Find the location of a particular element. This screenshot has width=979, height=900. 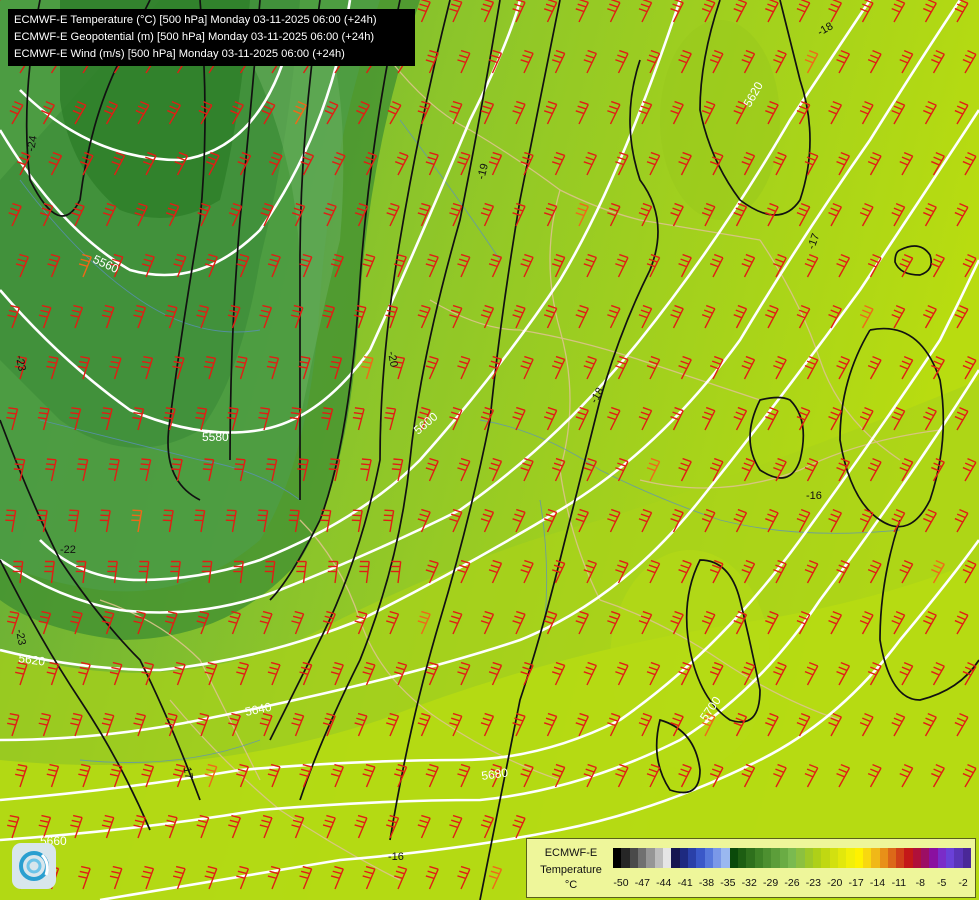

legend-tick: -47 is located at coordinates (642, 883).